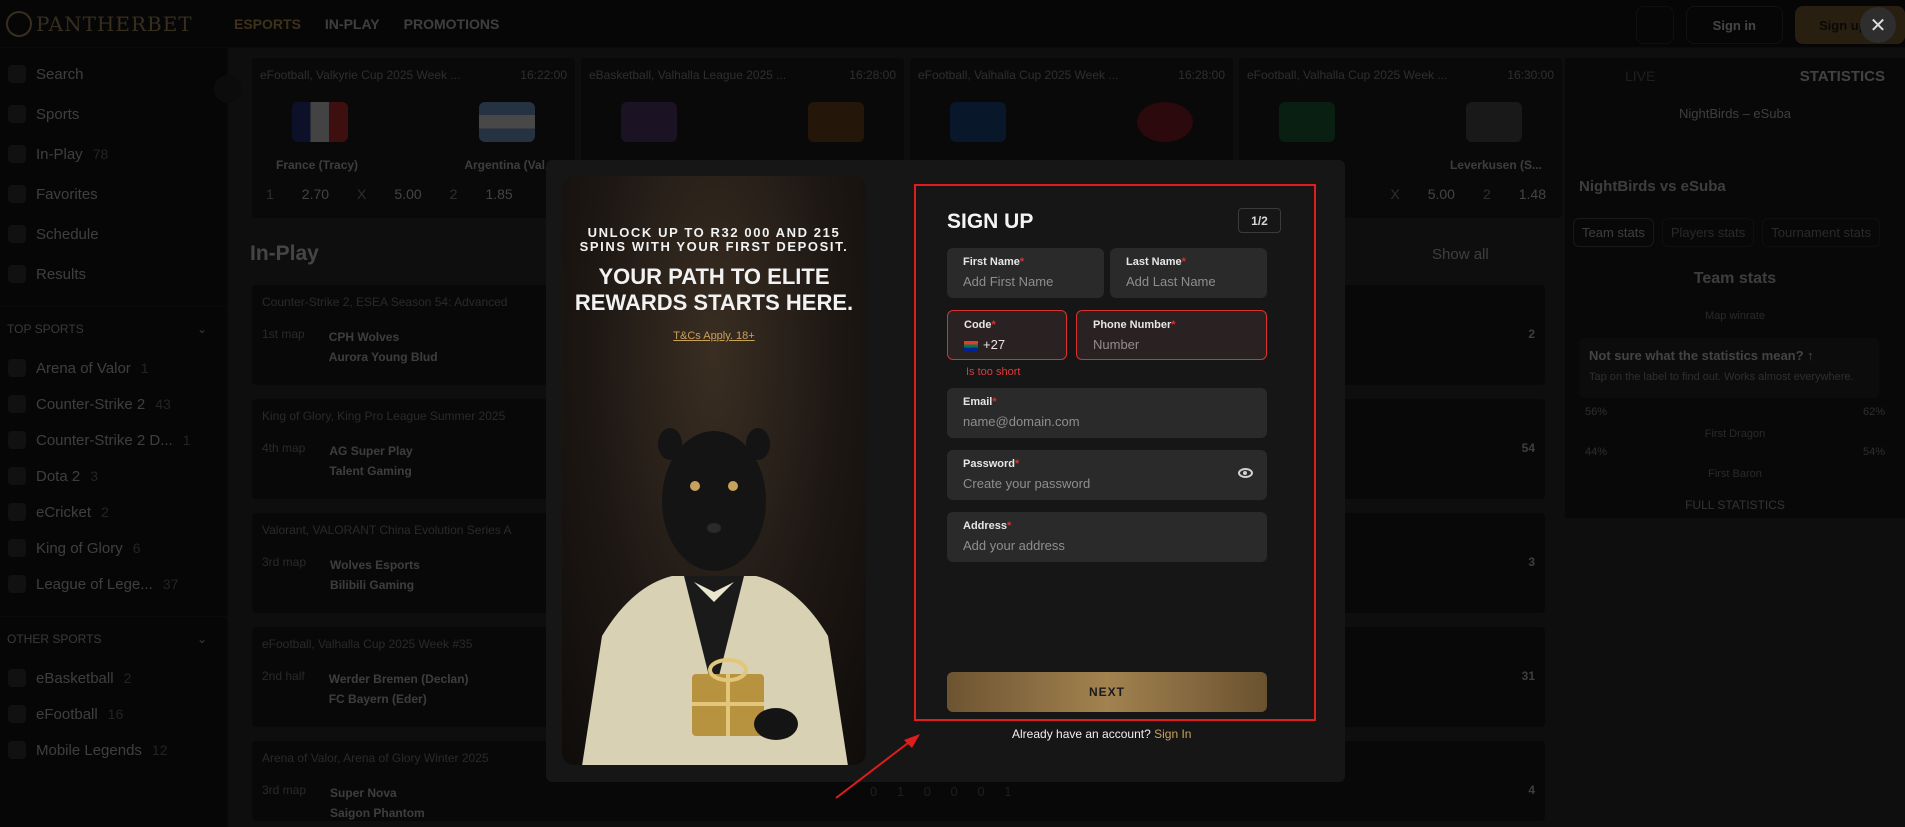 This screenshot has width=1905, height=827. Describe the element at coordinates (1081, 734) in the screenshot. I see `already-label: Already have an account?` at that location.